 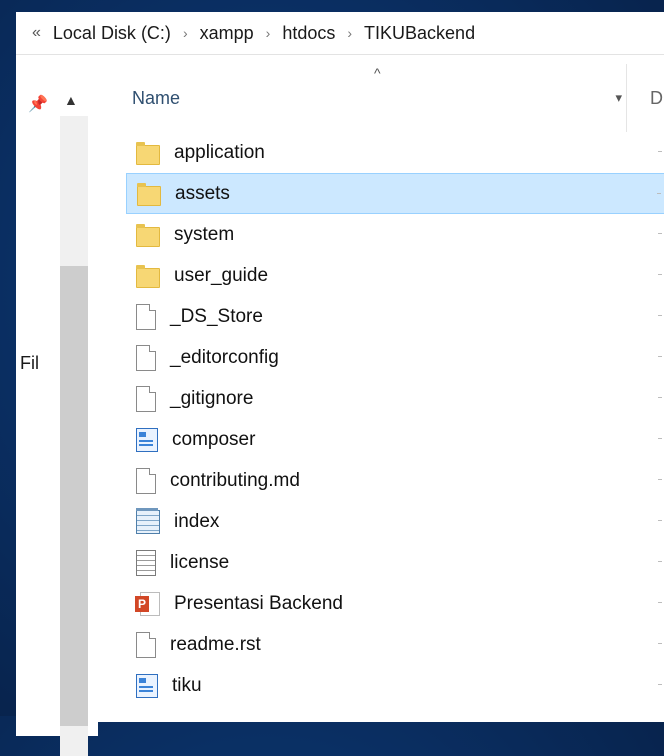 What do you see at coordinates (227, 33) in the screenshot?
I see `breadcrumb-item-xampp: xampp` at bounding box center [227, 33].